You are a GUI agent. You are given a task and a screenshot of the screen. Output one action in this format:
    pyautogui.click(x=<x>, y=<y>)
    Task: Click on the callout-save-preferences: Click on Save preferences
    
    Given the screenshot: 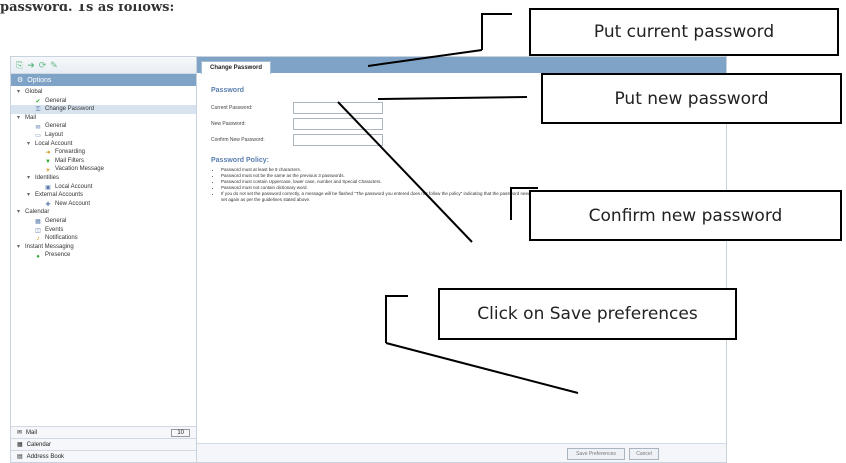 What is the action you would take?
    pyautogui.click(x=587, y=314)
    